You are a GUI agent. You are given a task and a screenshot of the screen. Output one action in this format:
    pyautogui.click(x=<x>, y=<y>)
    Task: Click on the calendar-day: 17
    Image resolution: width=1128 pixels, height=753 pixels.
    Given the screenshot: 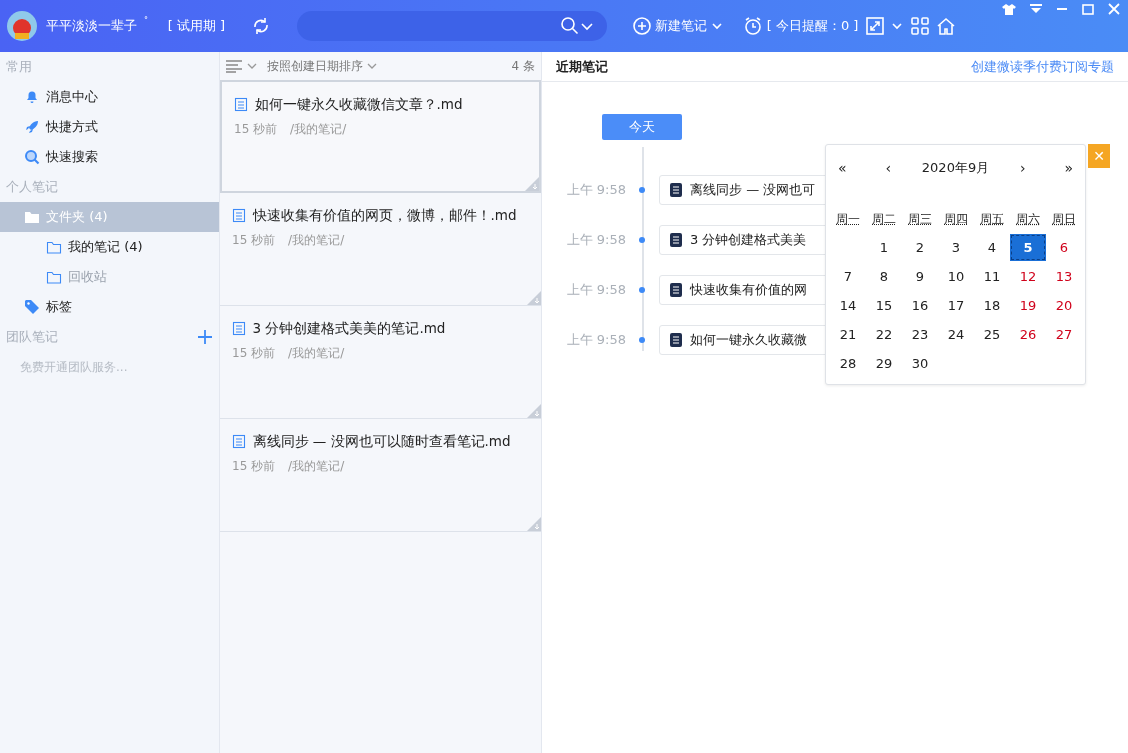 What is the action you would take?
    pyautogui.click(x=956, y=305)
    